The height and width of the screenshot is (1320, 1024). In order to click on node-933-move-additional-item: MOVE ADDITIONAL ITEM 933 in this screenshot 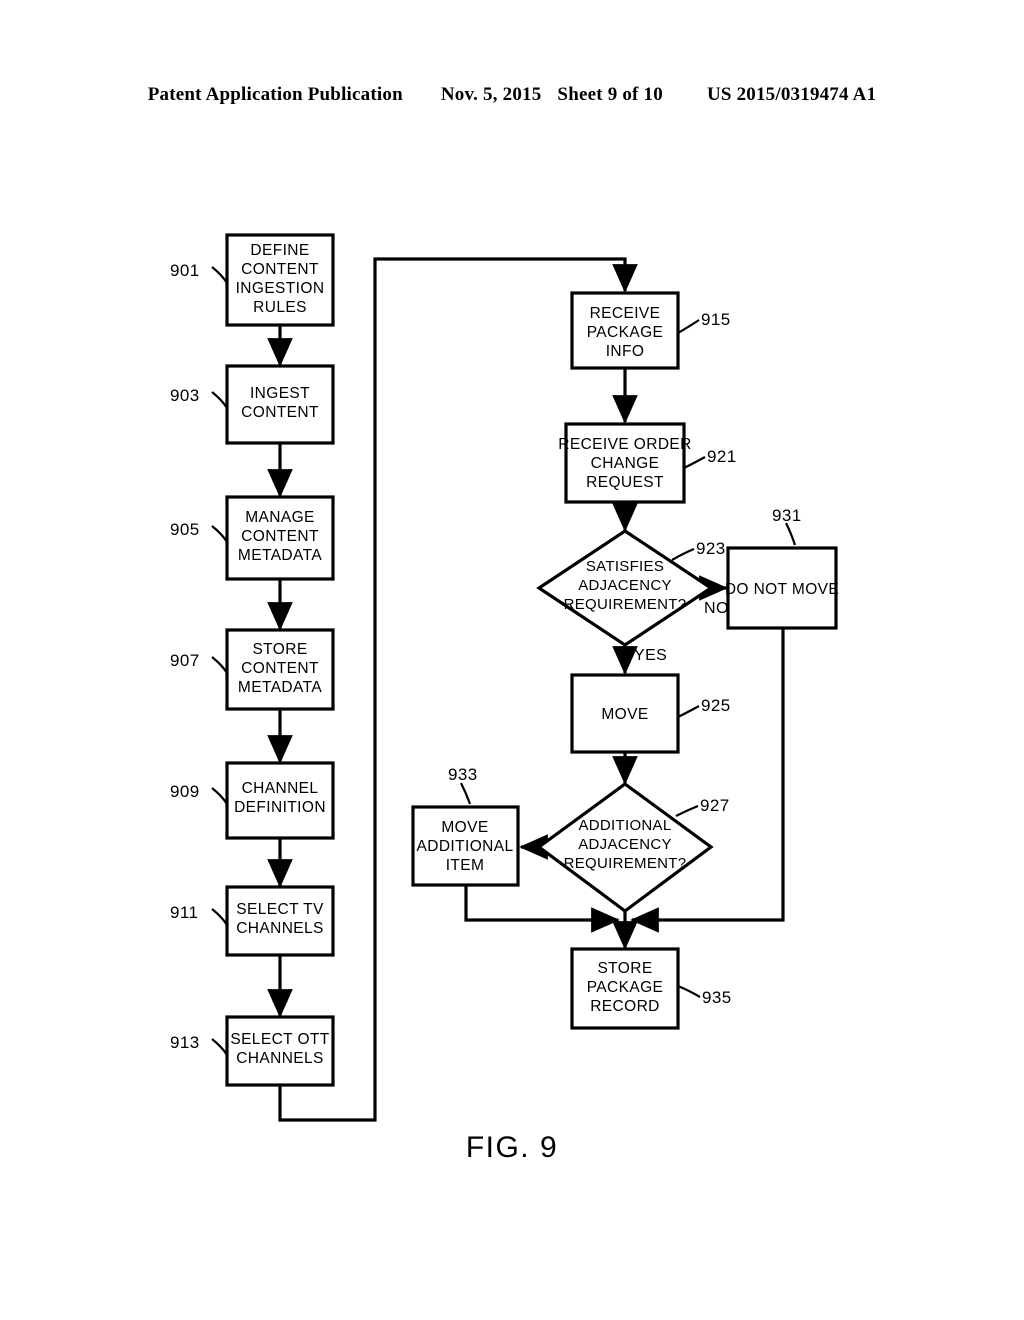, I will do `click(465, 826)`.